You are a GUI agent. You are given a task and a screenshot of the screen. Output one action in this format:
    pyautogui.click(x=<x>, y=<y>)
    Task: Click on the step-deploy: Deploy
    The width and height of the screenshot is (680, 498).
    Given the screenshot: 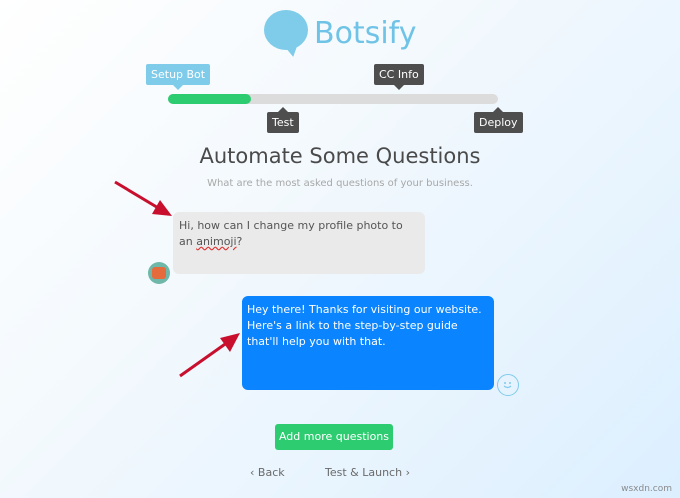 What is the action you would take?
    pyautogui.click(x=498, y=120)
    